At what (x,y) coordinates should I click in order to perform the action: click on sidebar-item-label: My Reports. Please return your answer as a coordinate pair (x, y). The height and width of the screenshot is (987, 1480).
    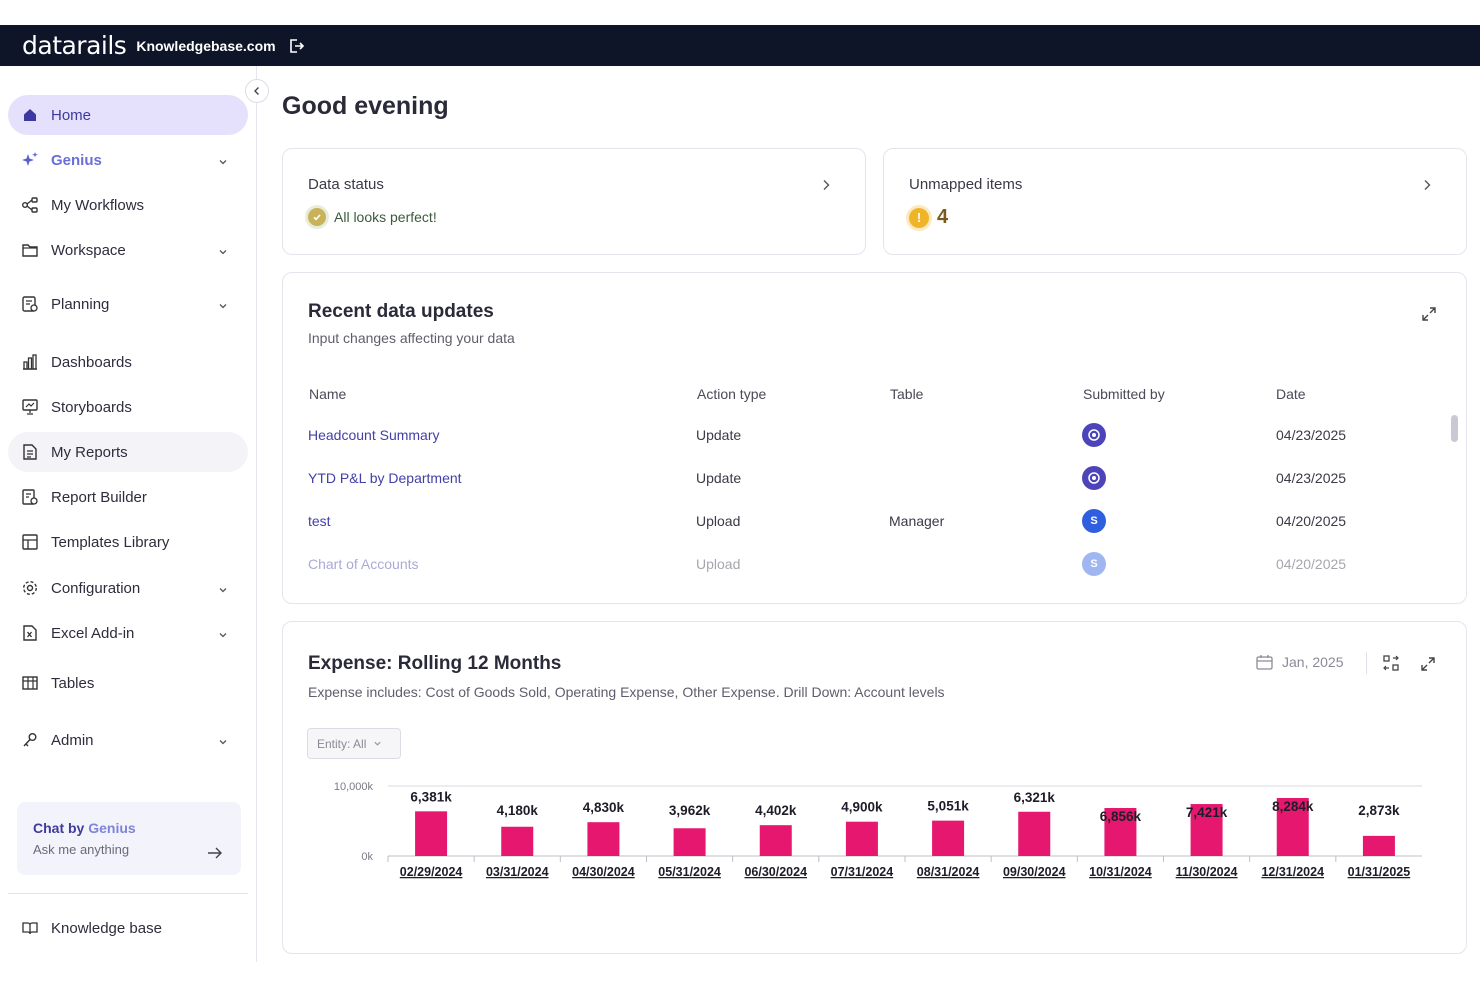
    Looking at the image, I should click on (89, 452).